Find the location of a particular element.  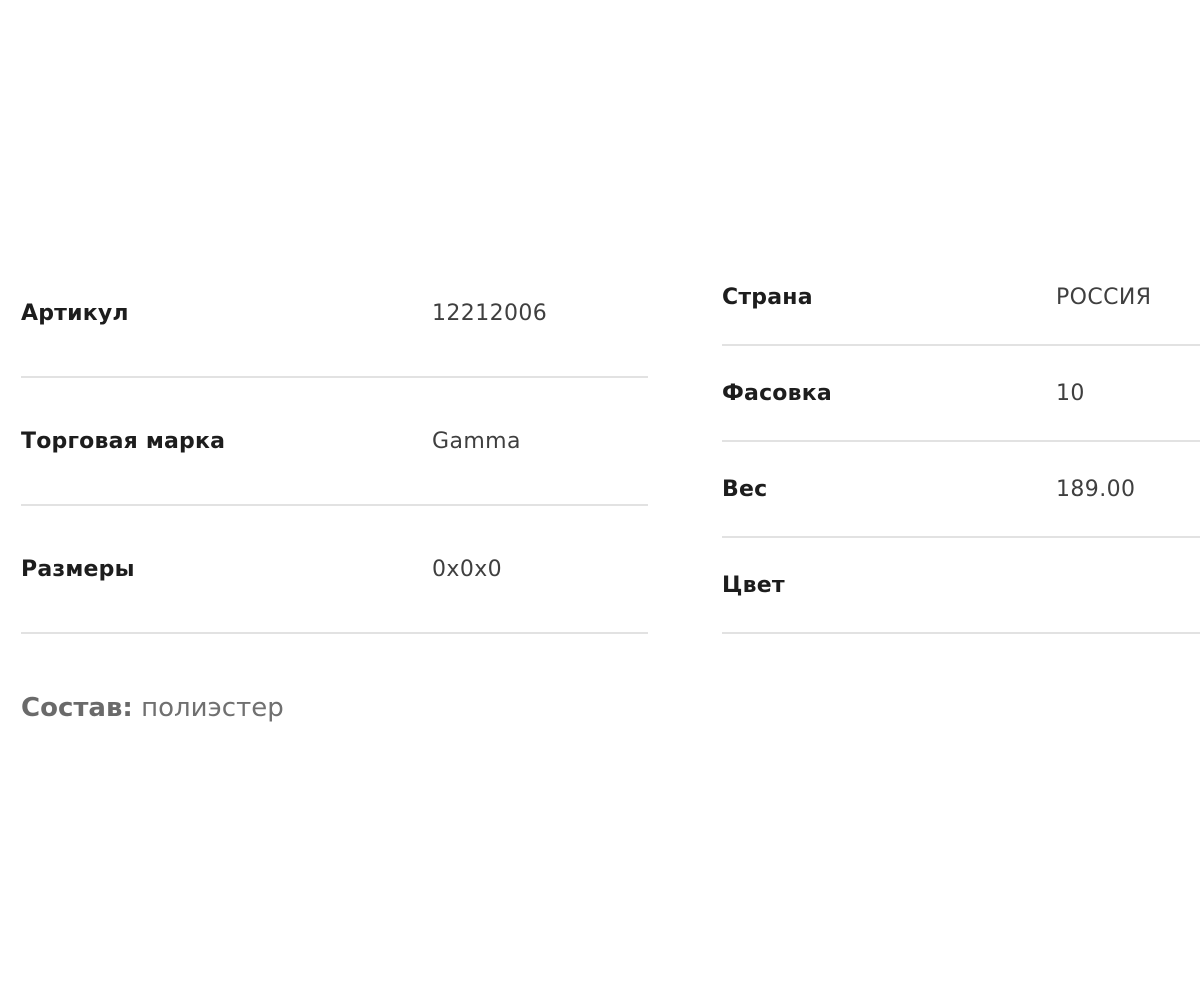

spec-row-color: Цвет is located at coordinates (961, 586).